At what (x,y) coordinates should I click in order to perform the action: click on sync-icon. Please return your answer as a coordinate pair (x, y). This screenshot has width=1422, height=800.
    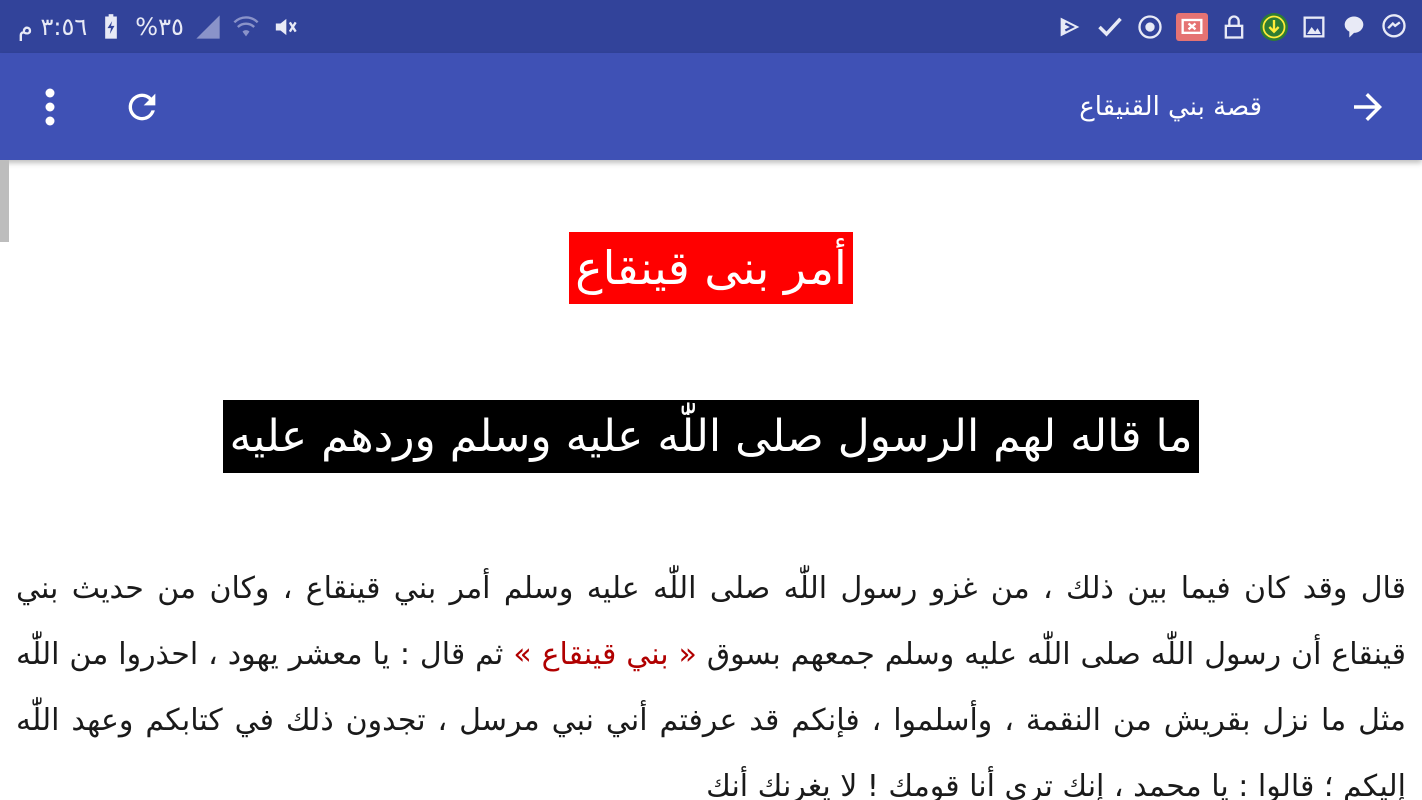
    Looking at the image, I should click on (1150, 27).